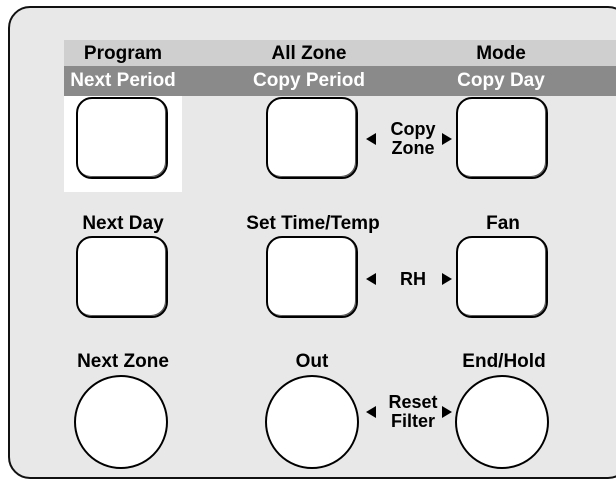 This screenshot has width=616, height=491. What do you see at coordinates (312, 138) in the screenshot?
I see `all-zone-button` at bounding box center [312, 138].